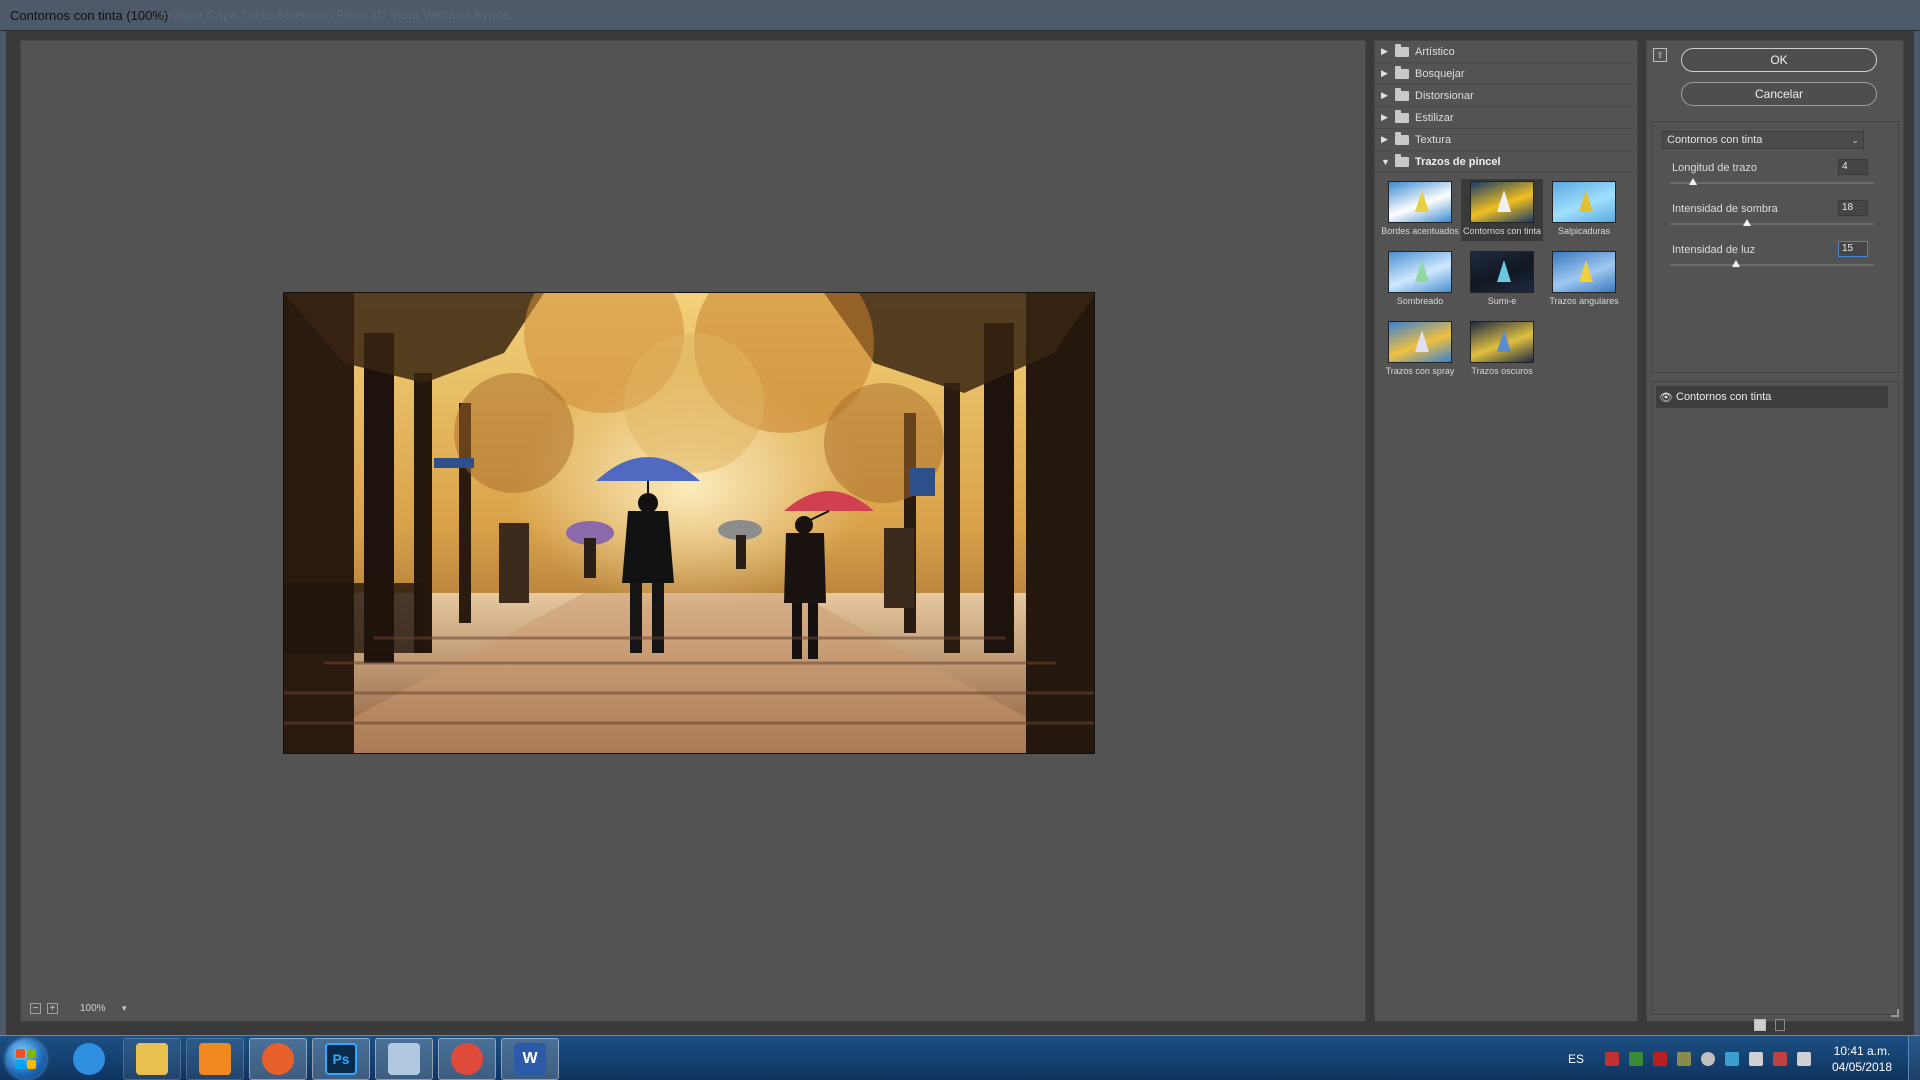  I want to click on network-icon, so click(1780, 1058).